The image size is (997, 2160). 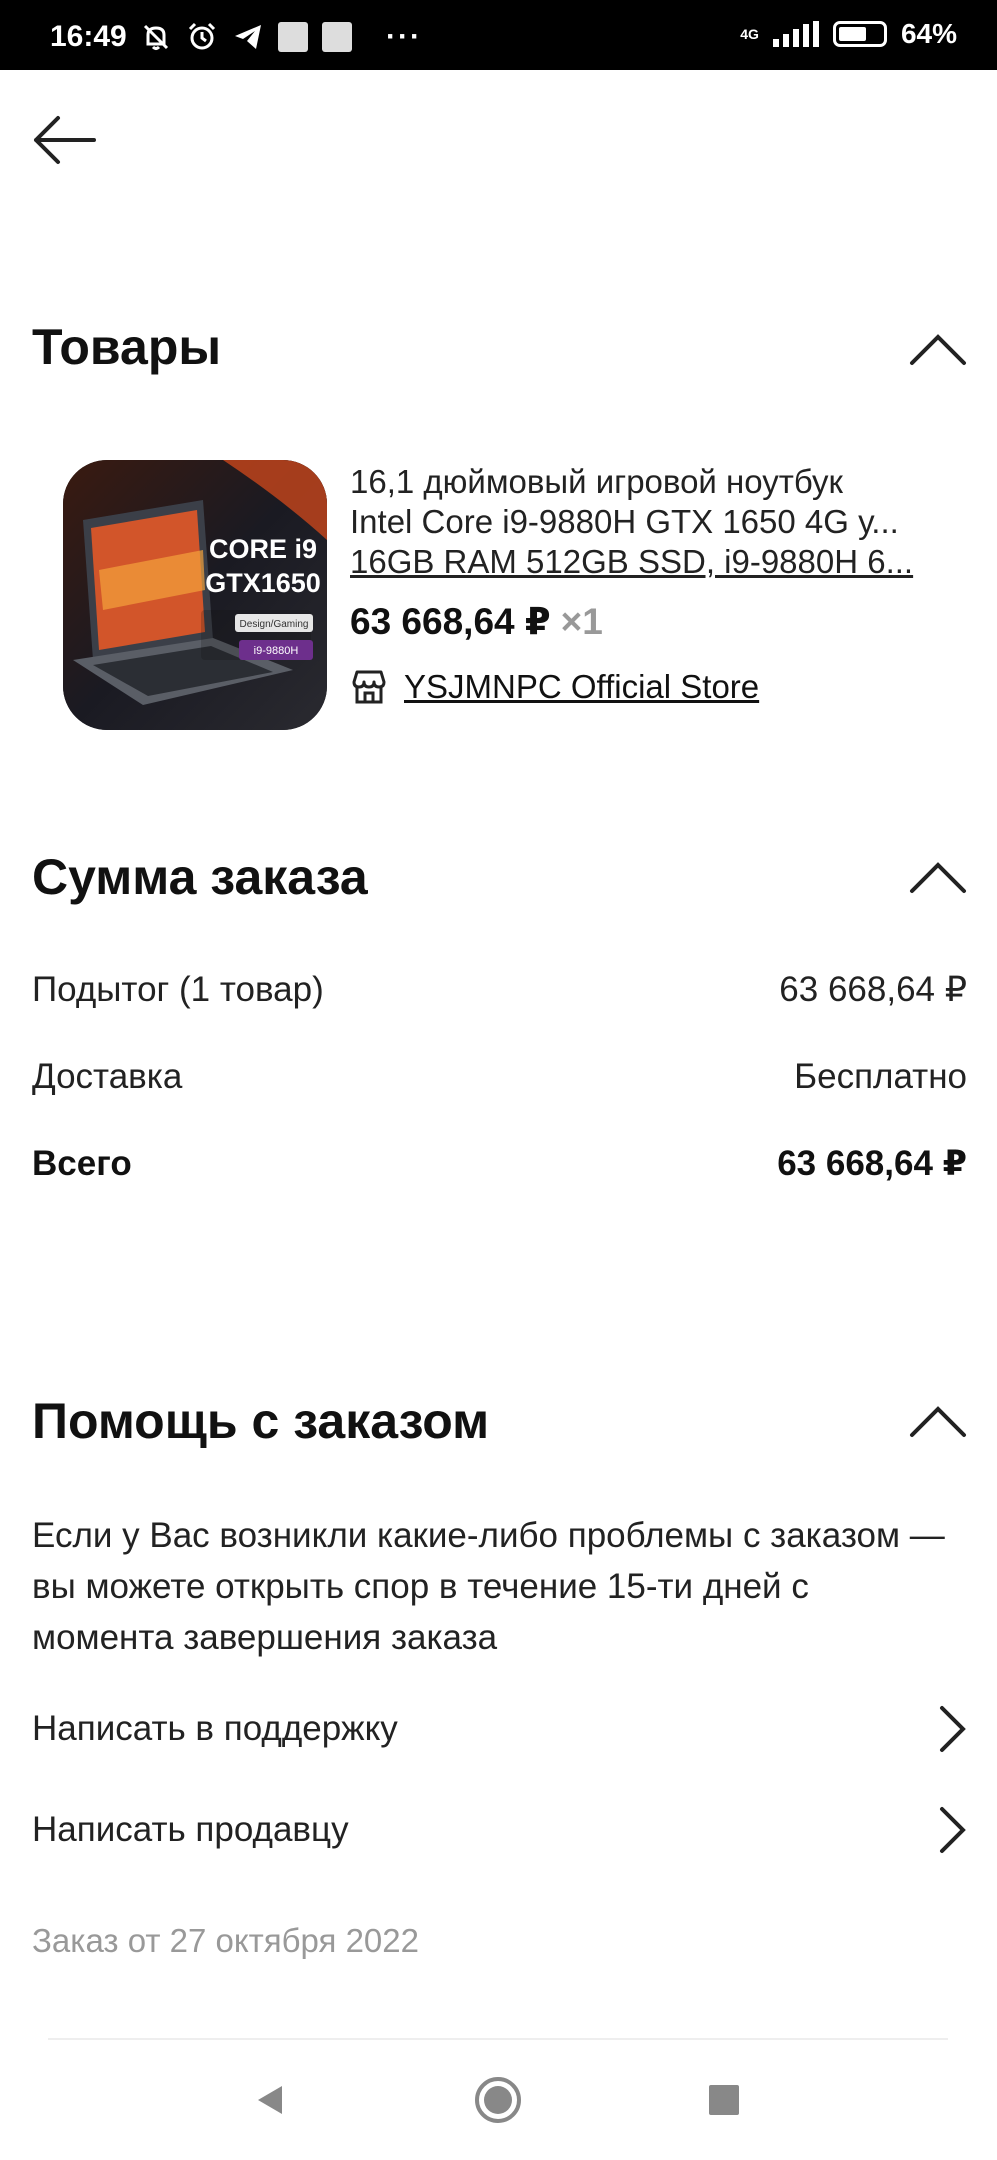 I want to click on subtotal-row: Подытог (1 товар) 63 668,64 ₽, so click(x=499, y=990).